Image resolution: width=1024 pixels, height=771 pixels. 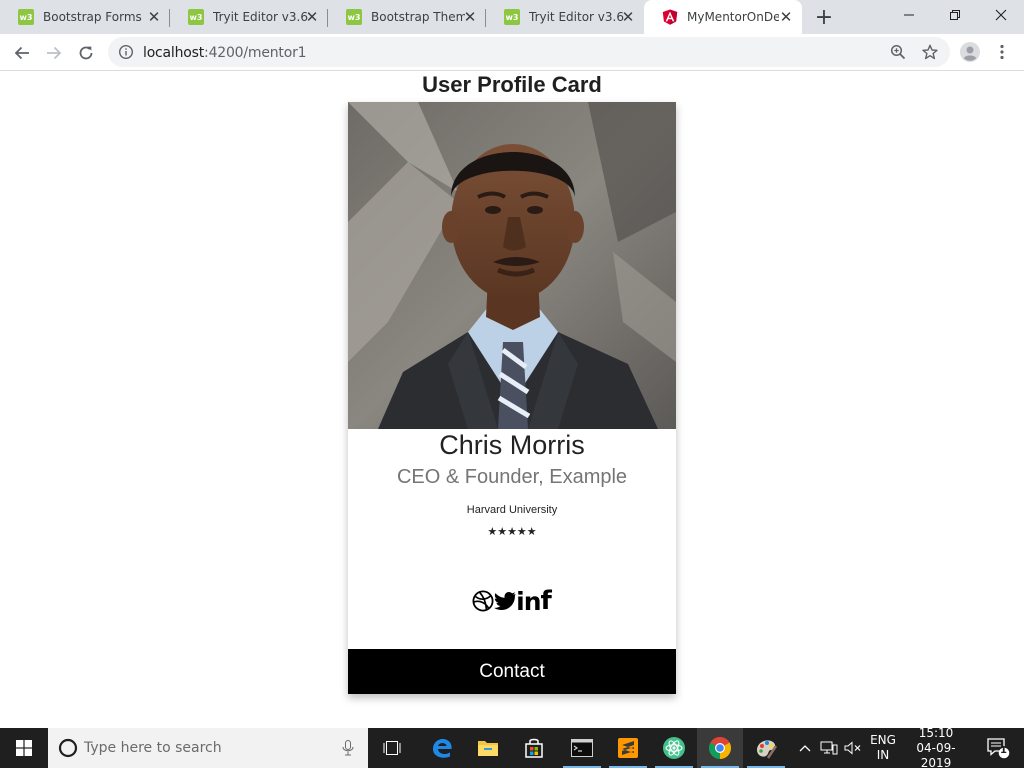 What do you see at coordinates (512, 671) in the screenshot?
I see `contact-button: Contact` at bounding box center [512, 671].